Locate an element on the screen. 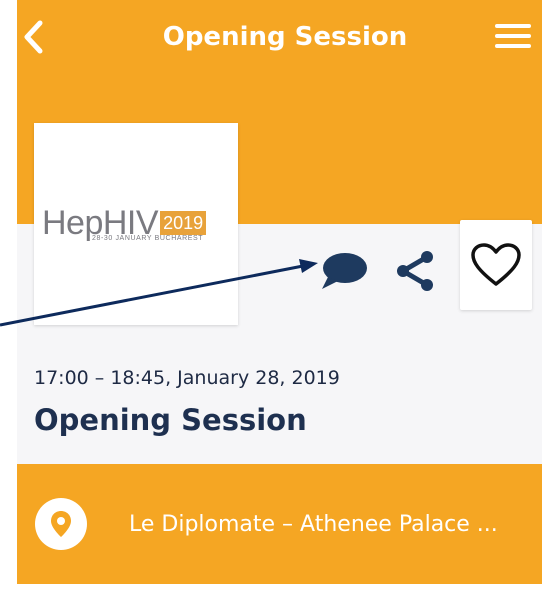 This screenshot has height=598, width=542. logo-year: 2019 is located at coordinates (183, 223).